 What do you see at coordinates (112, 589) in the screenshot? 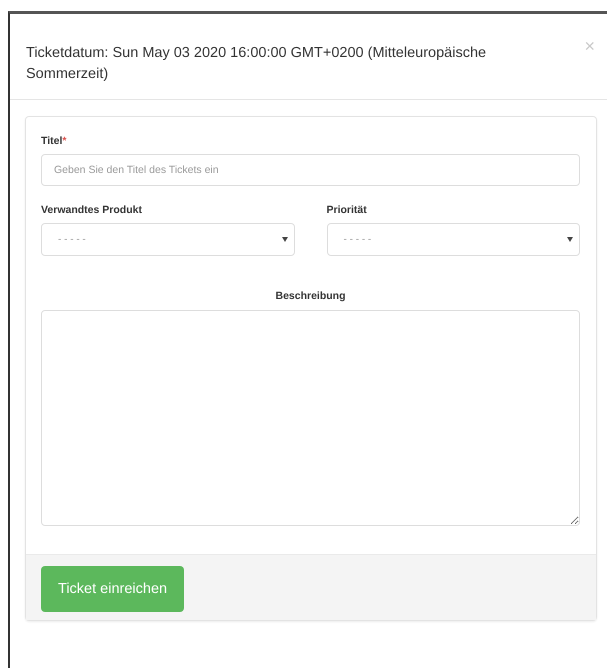
I see `submit-button: Ticket einreichen` at bounding box center [112, 589].